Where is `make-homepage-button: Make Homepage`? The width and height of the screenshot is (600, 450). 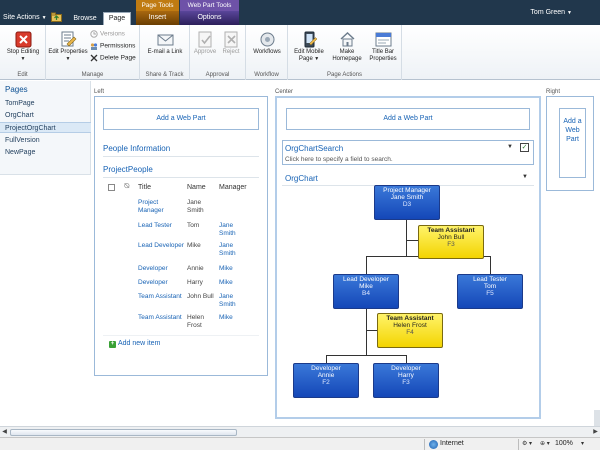
make-homepage-button: Make Homepage is located at coordinates (347, 47).